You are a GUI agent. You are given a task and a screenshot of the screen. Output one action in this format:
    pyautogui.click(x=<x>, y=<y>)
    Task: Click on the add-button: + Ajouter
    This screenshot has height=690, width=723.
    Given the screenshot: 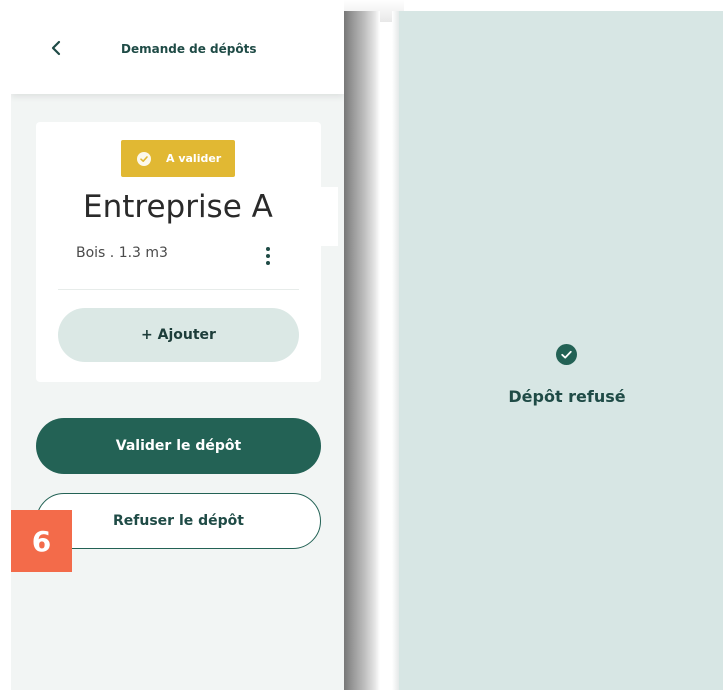 What is the action you would take?
    pyautogui.click(x=178, y=335)
    